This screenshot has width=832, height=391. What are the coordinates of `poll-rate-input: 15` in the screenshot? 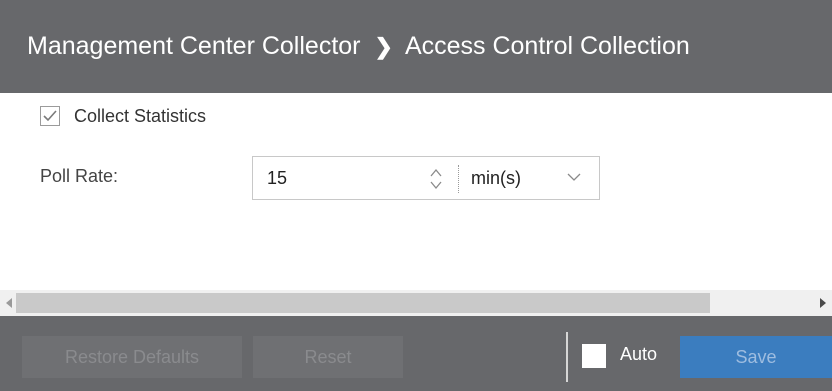 It's located at (277, 178).